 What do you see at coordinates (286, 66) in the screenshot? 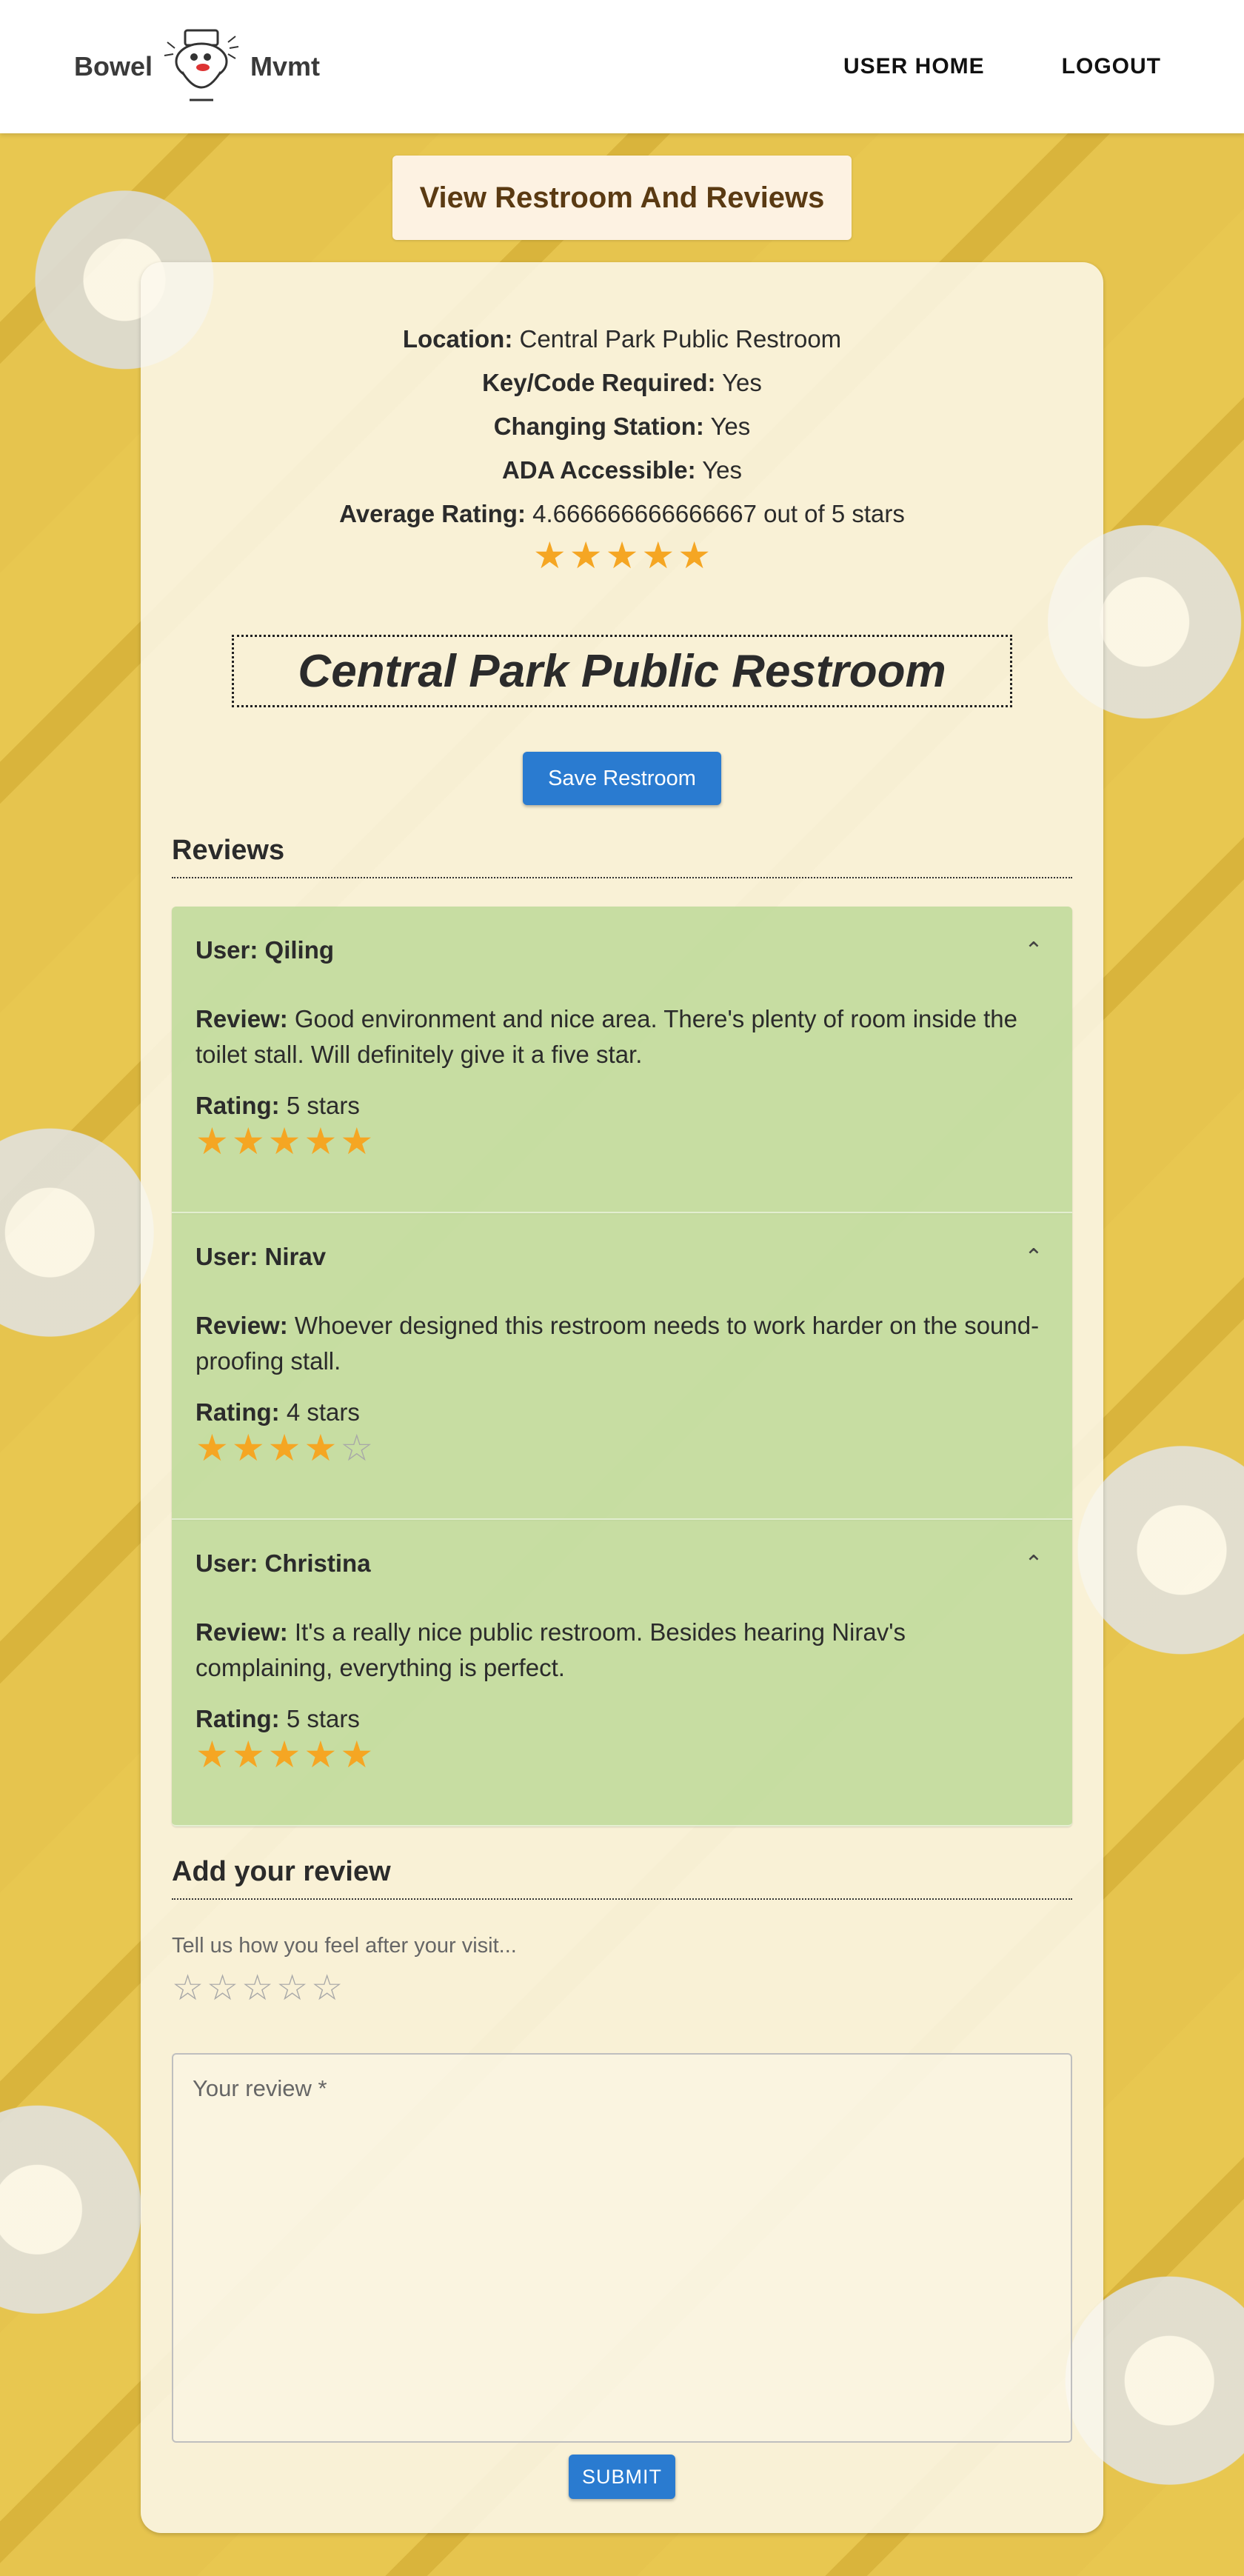
I see `logo-text-right: Mvmt` at bounding box center [286, 66].